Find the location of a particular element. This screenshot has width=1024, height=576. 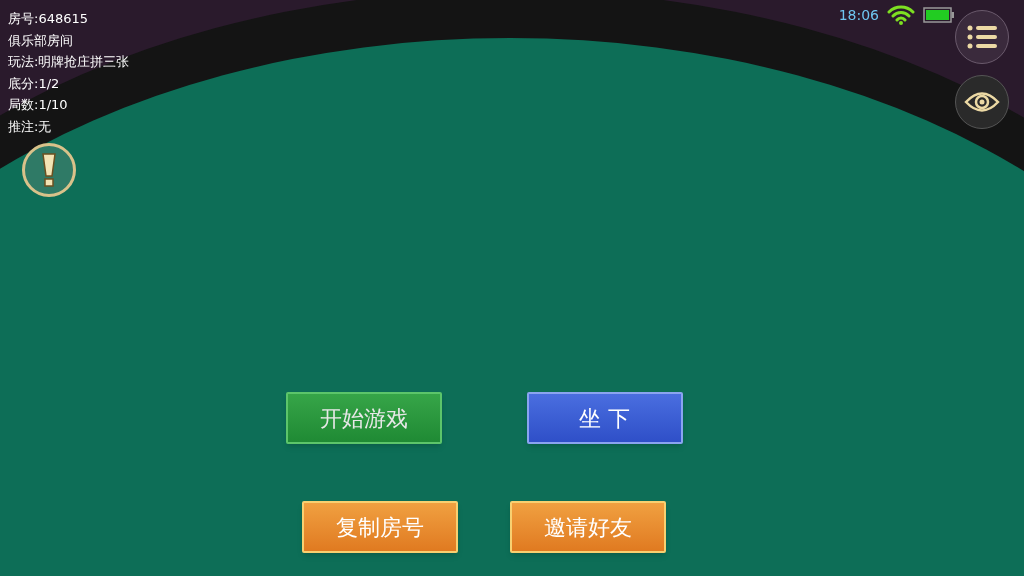

list-icon is located at coordinates (982, 37).